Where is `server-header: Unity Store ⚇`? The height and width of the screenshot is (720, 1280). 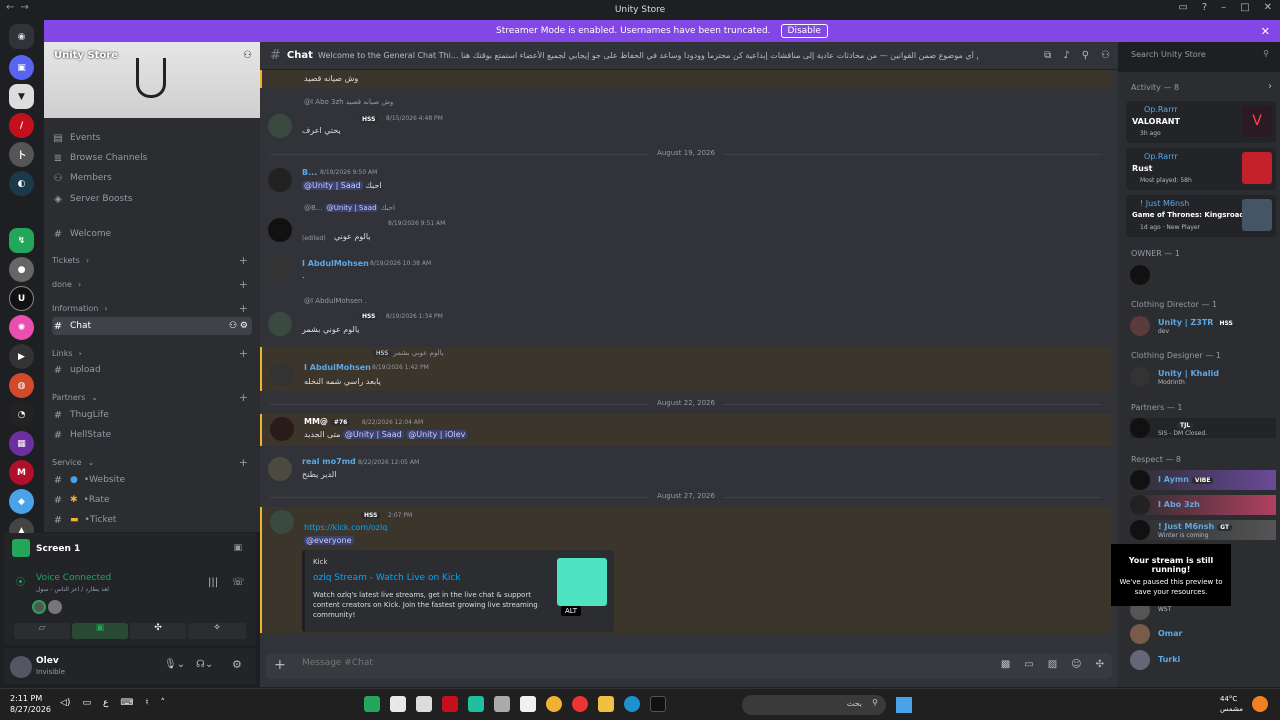
server-header: Unity Store ⚇ is located at coordinates (152, 80).